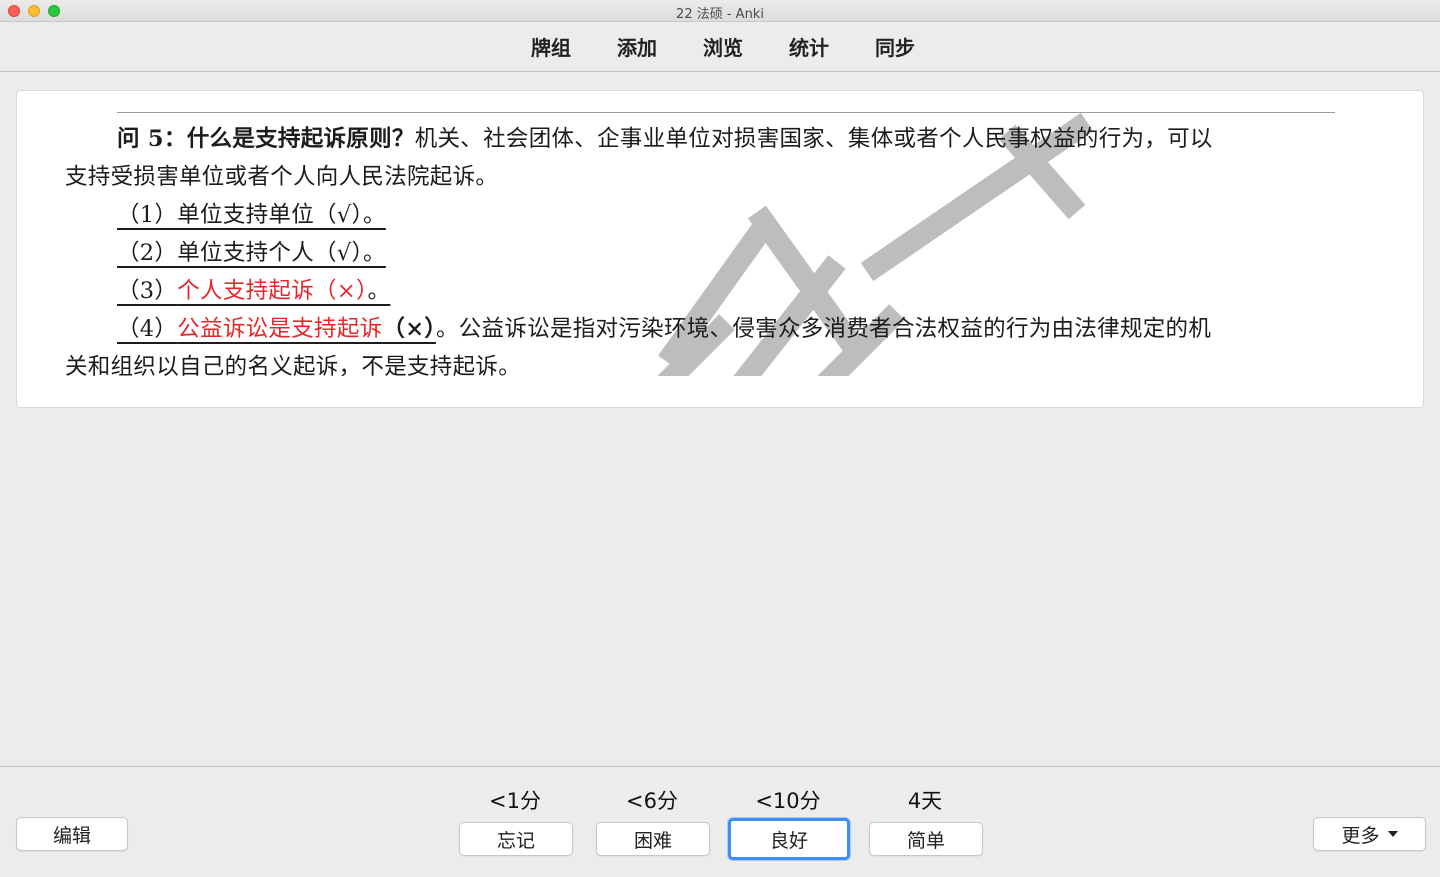 The image size is (1440, 877). Describe the element at coordinates (266, 139) in the screenshot. I see `question-label: 问 5：什么是支持起诉原则？` at that location.